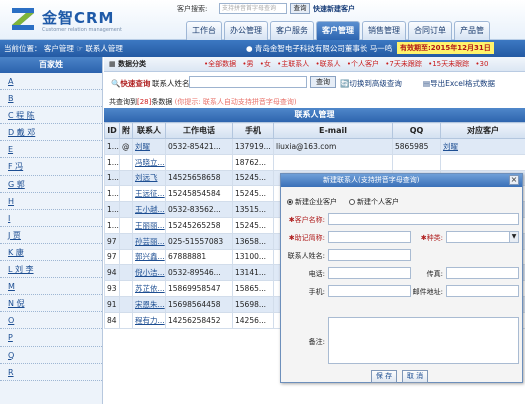  Describe the element at coordinates (199, 241) in the screenshot. I see `cell-work-phone: 025-51557083` at that location.